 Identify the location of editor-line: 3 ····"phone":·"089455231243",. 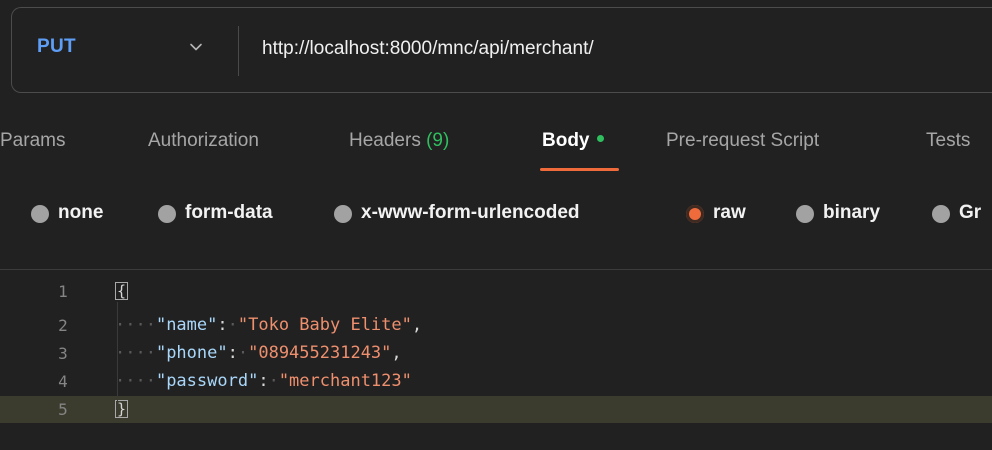
(496, 353).